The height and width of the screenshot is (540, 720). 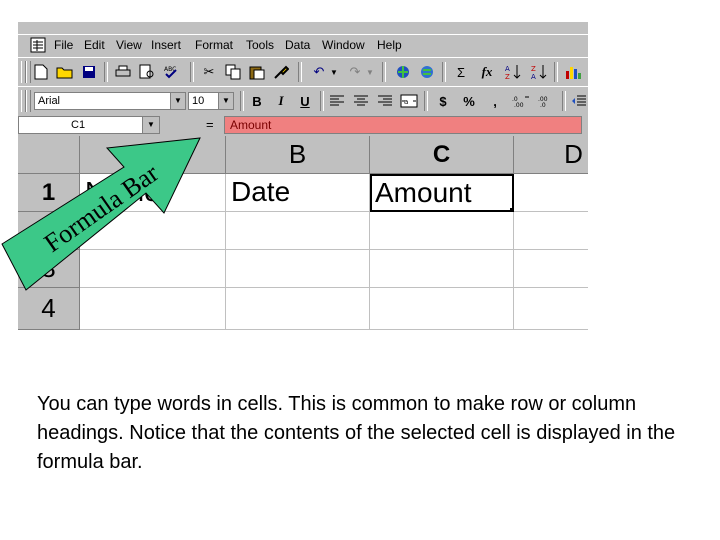 What do you see at coordinates (153, 231) in the screenshot?
I see `cell-a2` at bounding box center [153, 231].